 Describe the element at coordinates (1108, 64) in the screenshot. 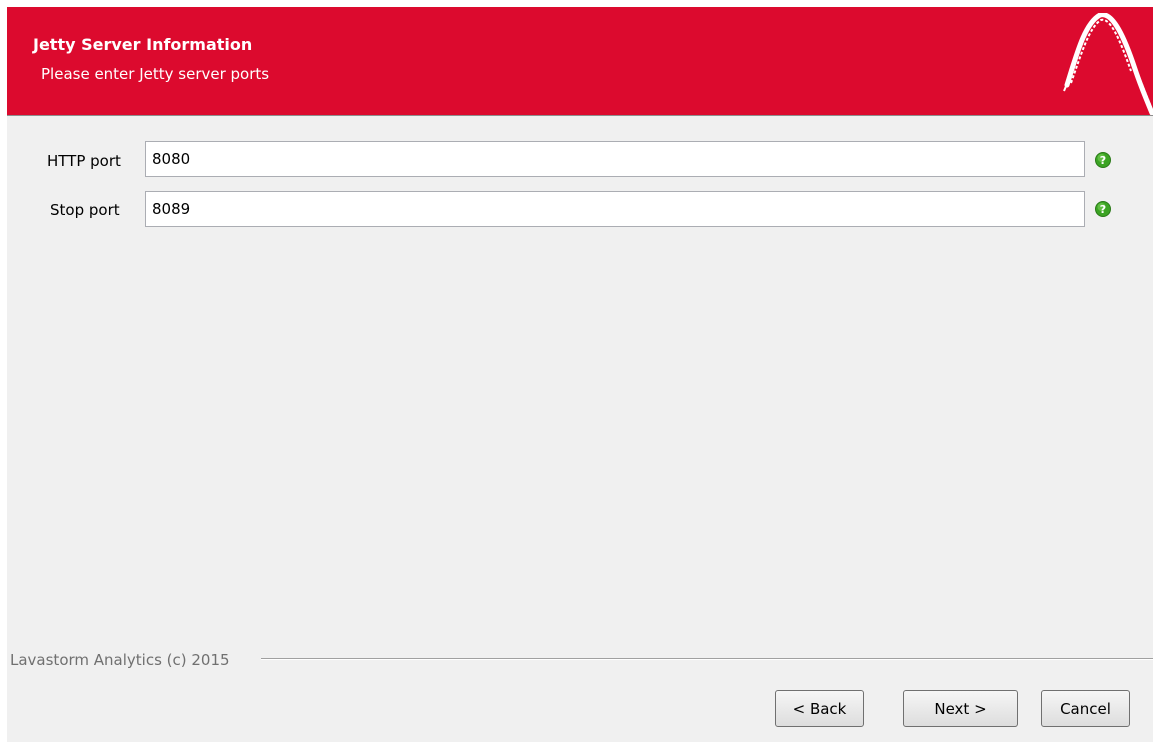

I see `lavastorm-logo-icon` at that location.